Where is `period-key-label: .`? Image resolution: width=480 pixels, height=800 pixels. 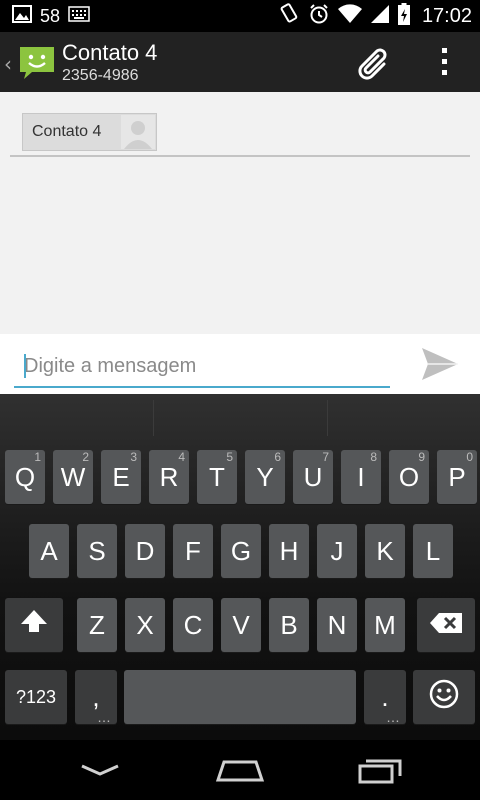 period-key-label: . is located at coordinates (385, 696).